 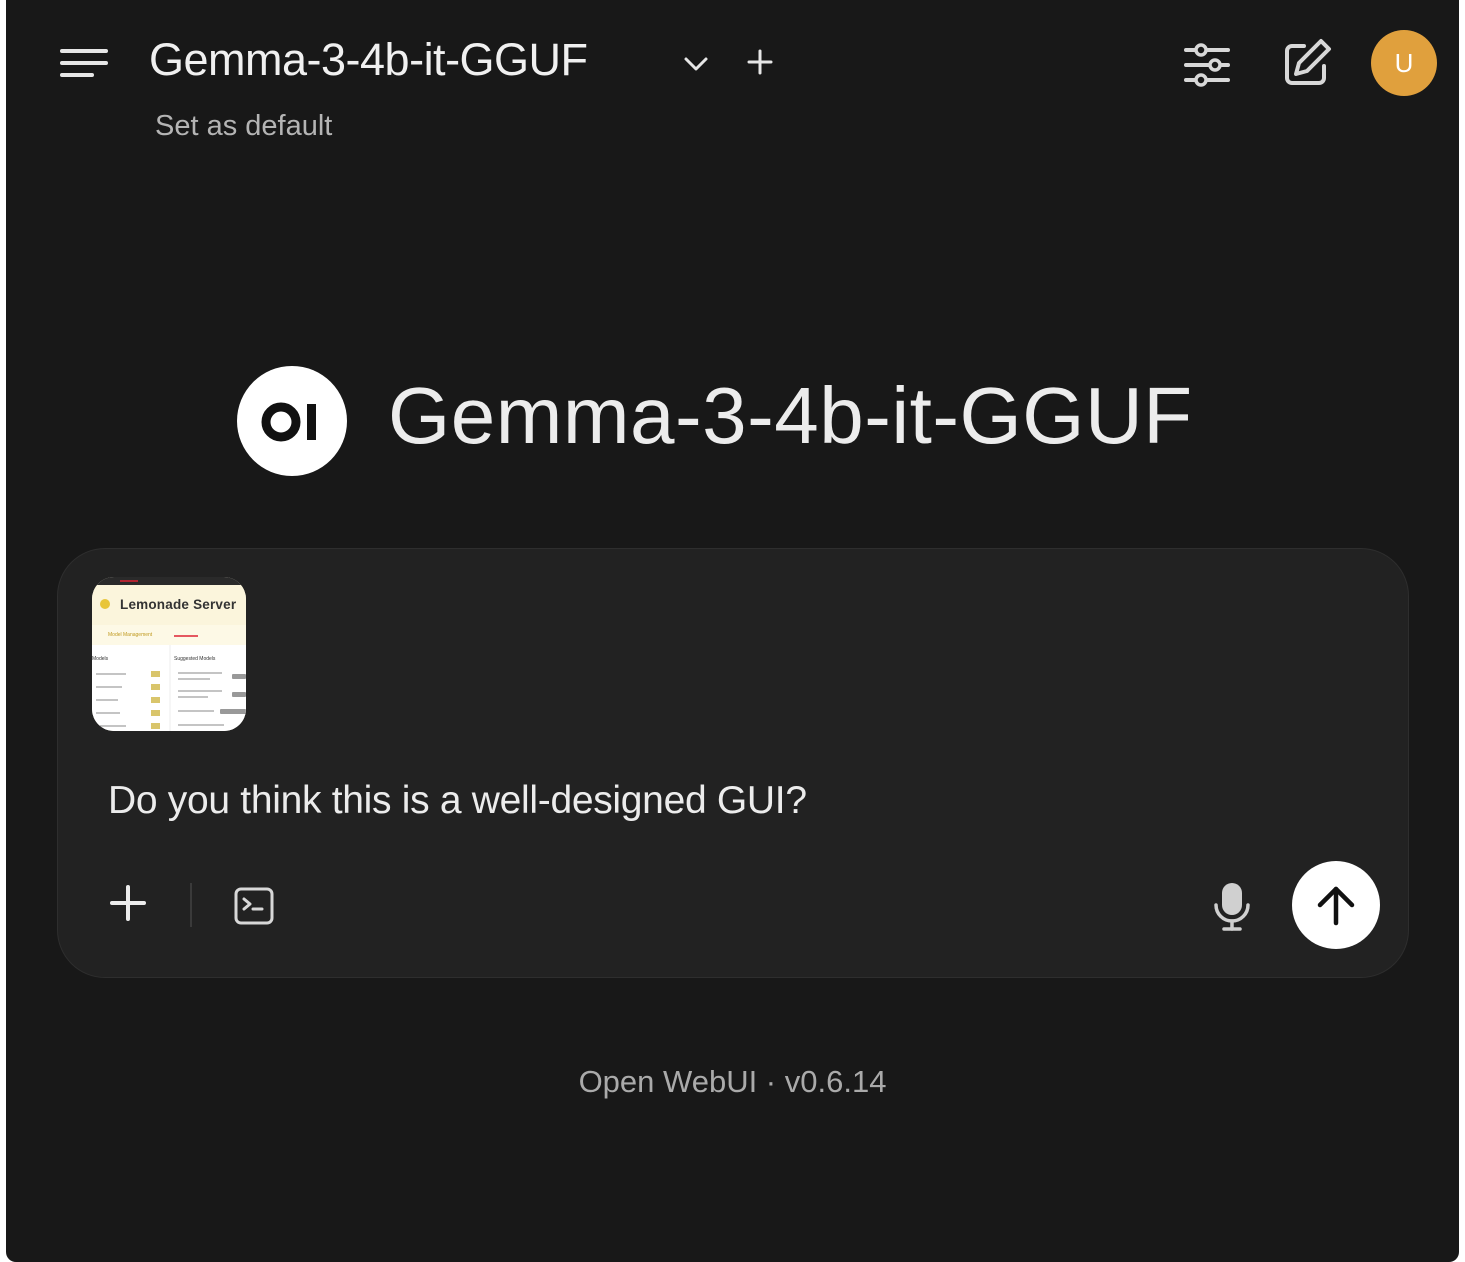 I want to click on sliders-icon, so click(x=1207, y=65).